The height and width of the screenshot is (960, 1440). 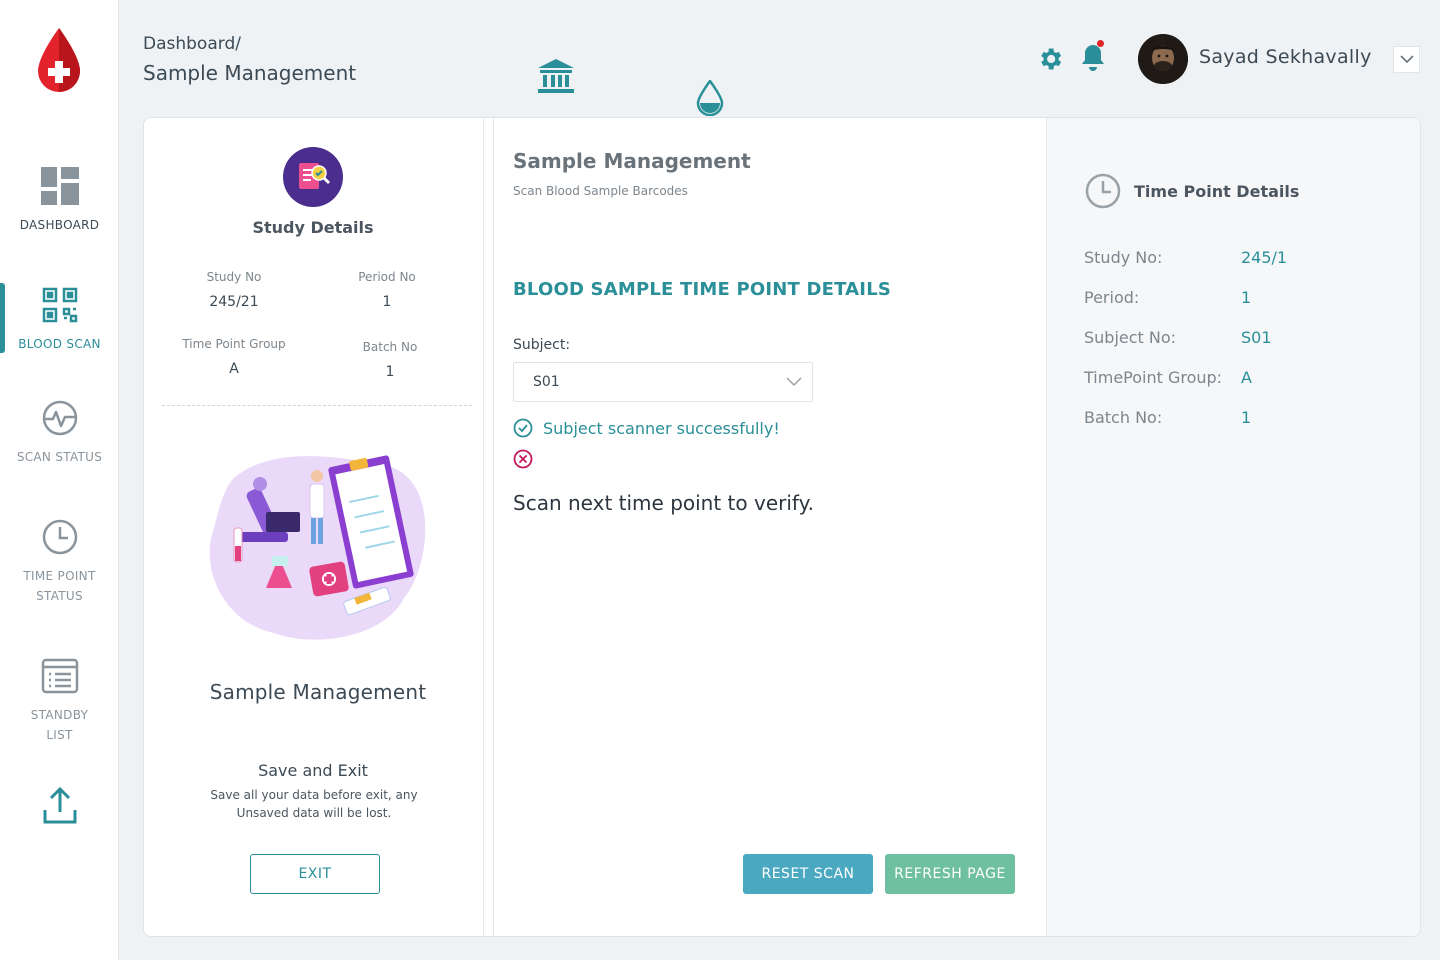 I want to click on subject-select: S01, so click(x=663, y=382).